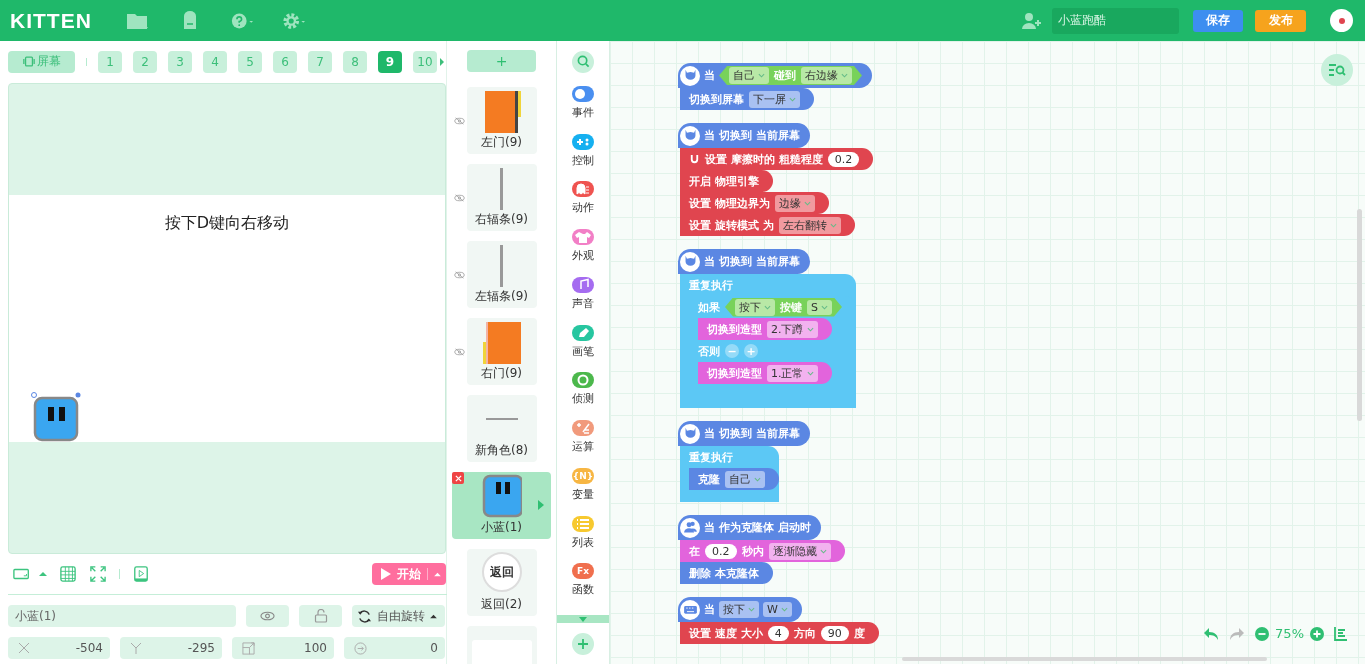 Image resolution: width=1365 pixels, height=664 pixels. Describe the element at coordinates (1341, 20) in the screenshot. I see `avatar` at that location.